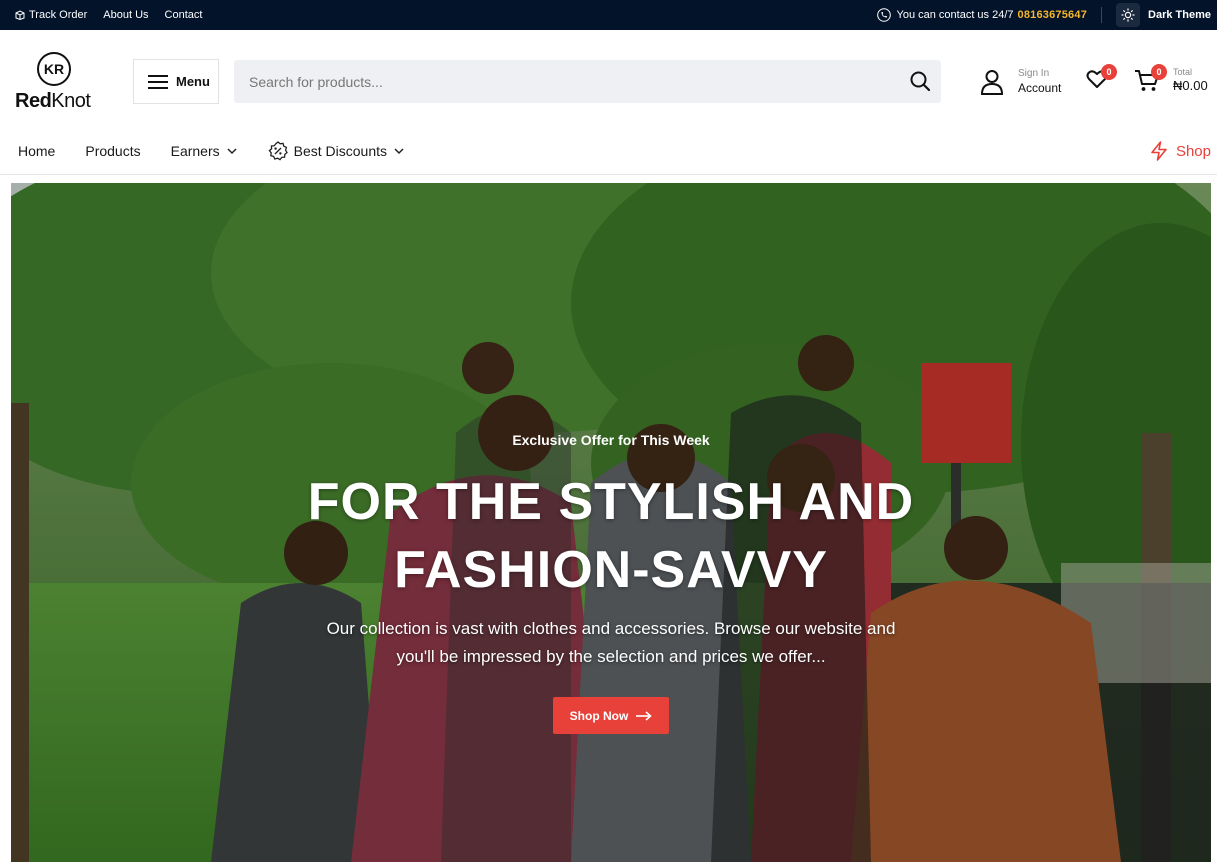 The height and width of the screenshot is (862, 1217). I want to click on user-icon, so click(992, 82).